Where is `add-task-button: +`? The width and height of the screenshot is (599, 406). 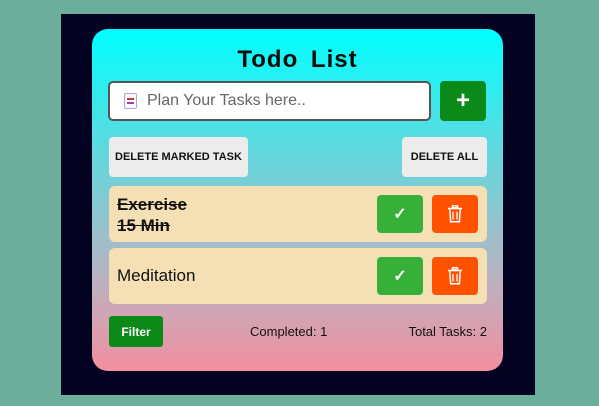 add-task-button: + is located at coordinates (463, 101).